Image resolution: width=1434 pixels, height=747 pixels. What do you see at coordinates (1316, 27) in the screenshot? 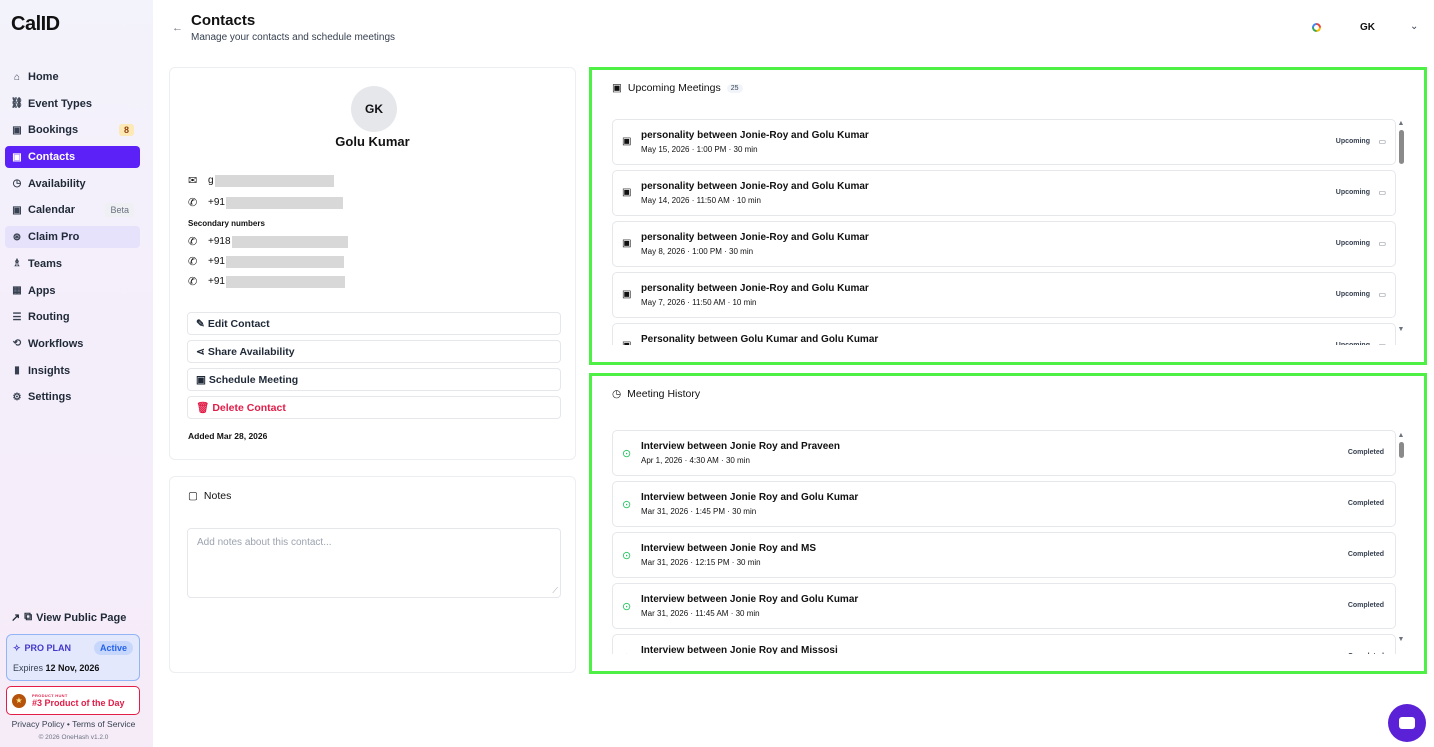
I see `google-icon` at bounding box center [1316, 27].